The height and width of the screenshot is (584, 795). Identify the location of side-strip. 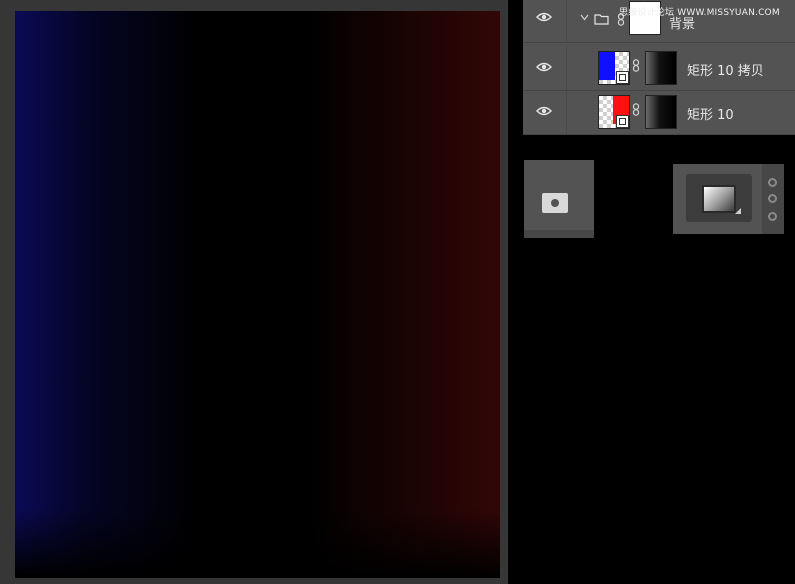
(773, 199).